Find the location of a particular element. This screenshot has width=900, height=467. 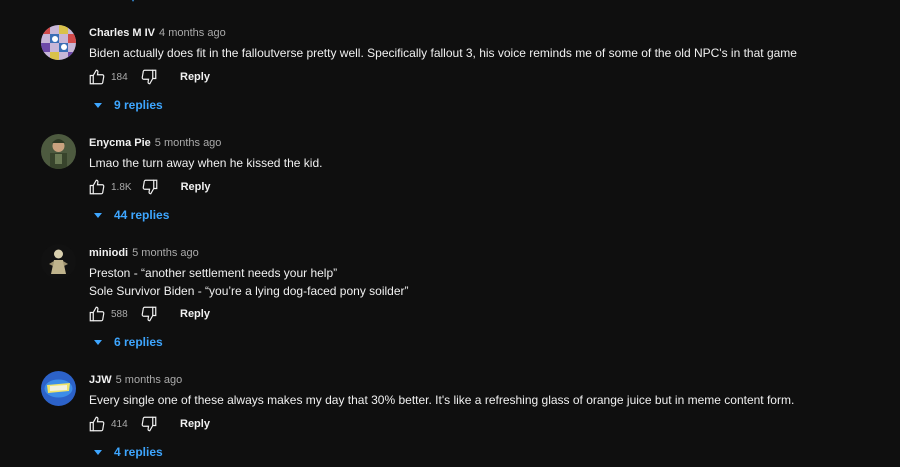

comment-actions: 1.8K Reply is located at coordinates (149, 187).